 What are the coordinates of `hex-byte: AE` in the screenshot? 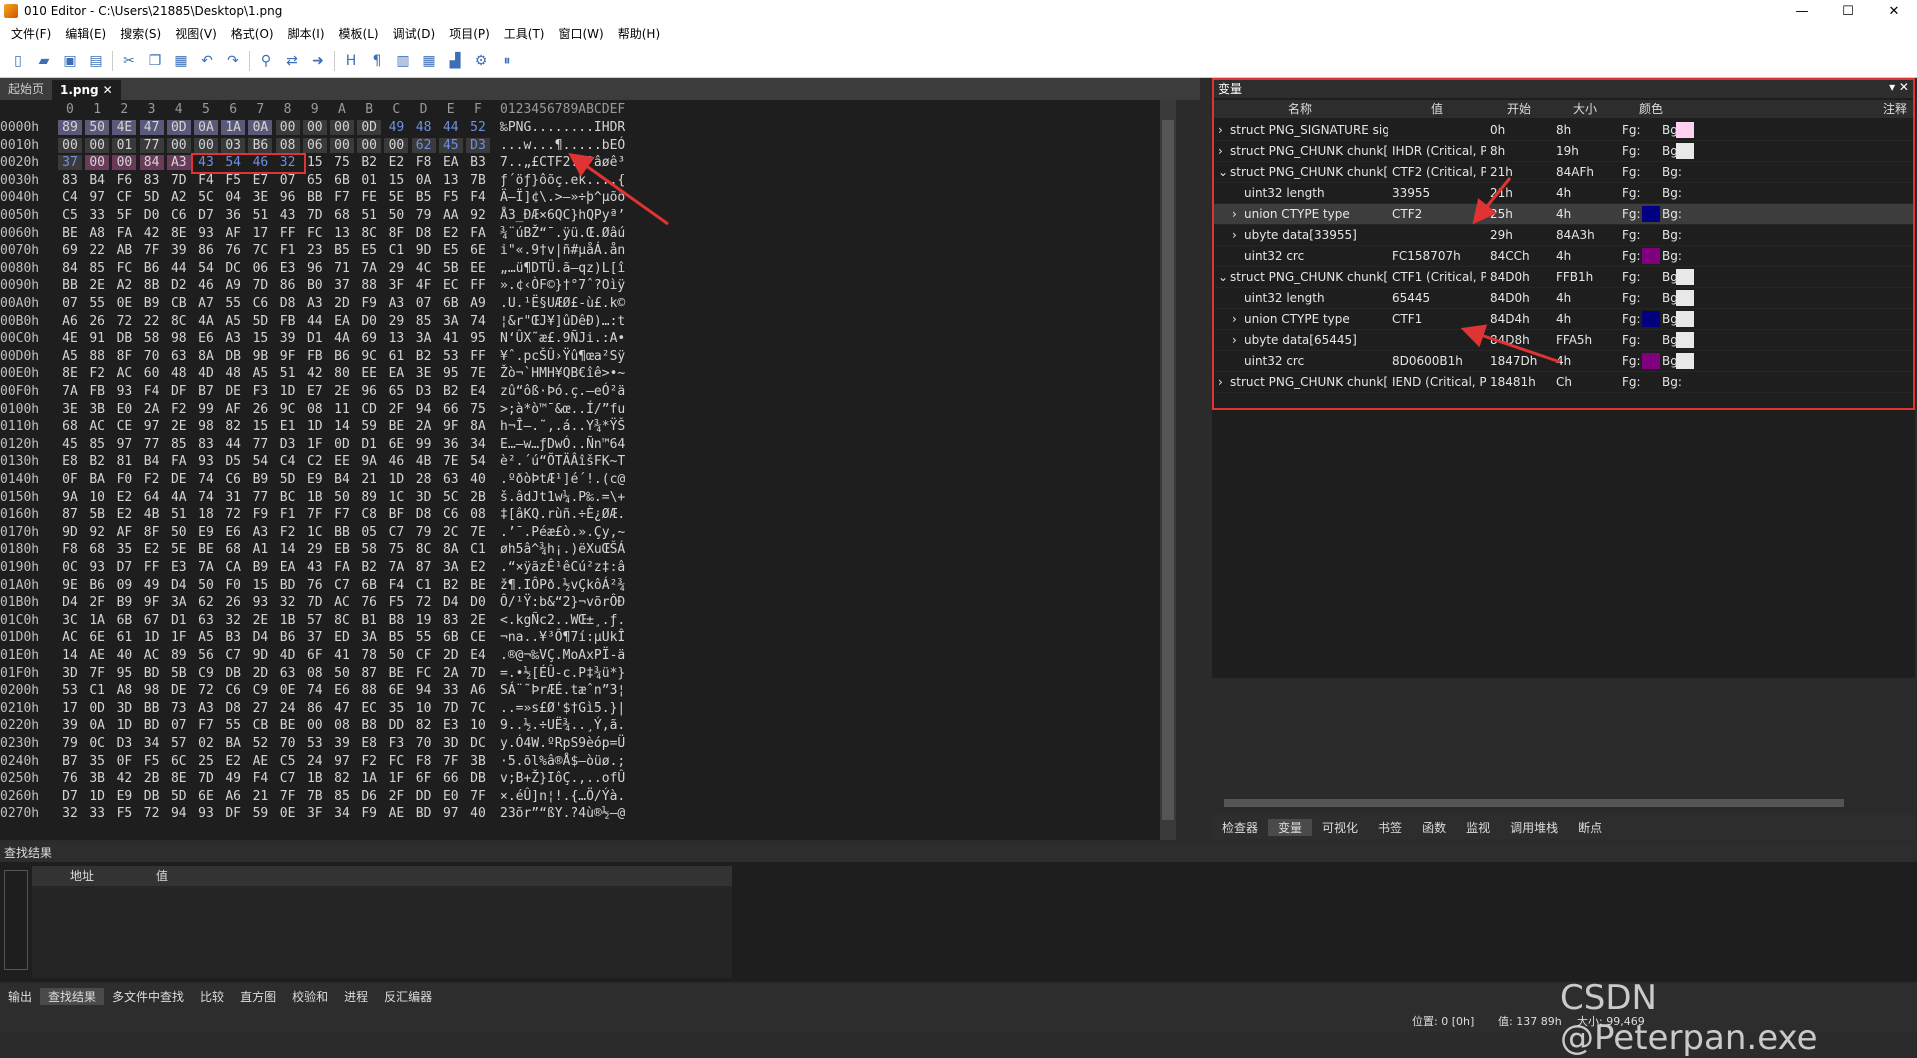 It's located at (396, 813).